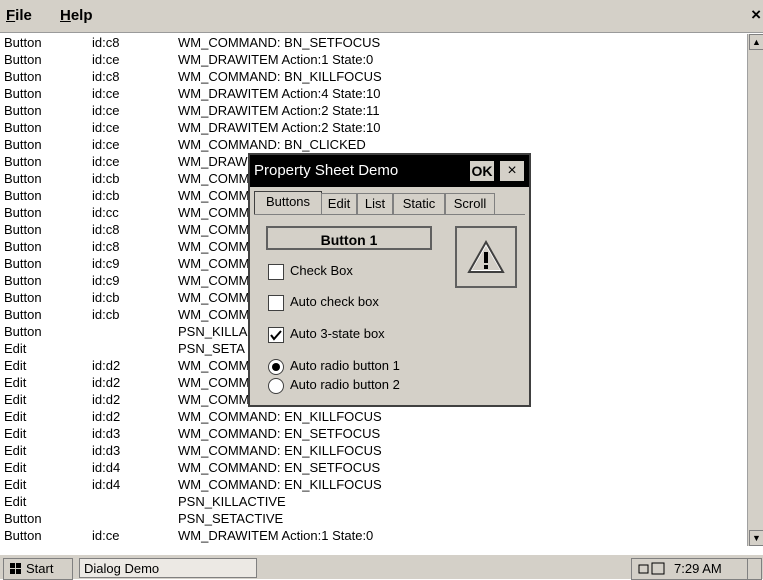 Image resolution: width=763 pixels, height=580 pixels. What do you see at coordinates (345, 365) in the screenshot?
I see `auto-radio-button-1-label: Auto radio button 1` at bounding box center [345, 365].